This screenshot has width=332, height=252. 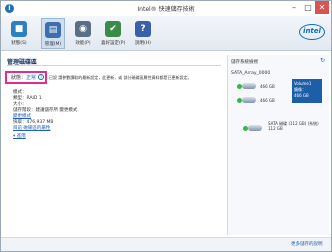 I want to click on close-button: ✕, so click(x=322, y=7).